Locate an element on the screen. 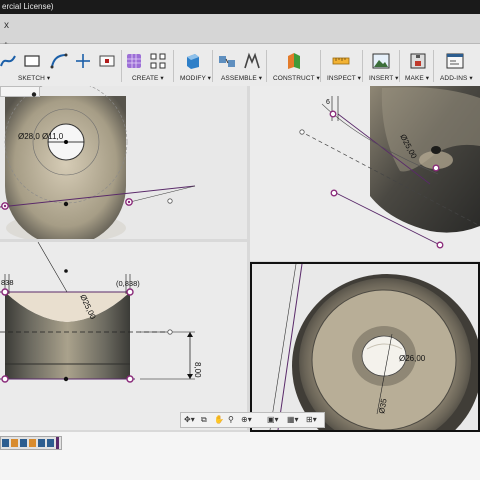 This screenshot has height=480, width=480. sketch-arc-icon is located at coordinates (59, 61).